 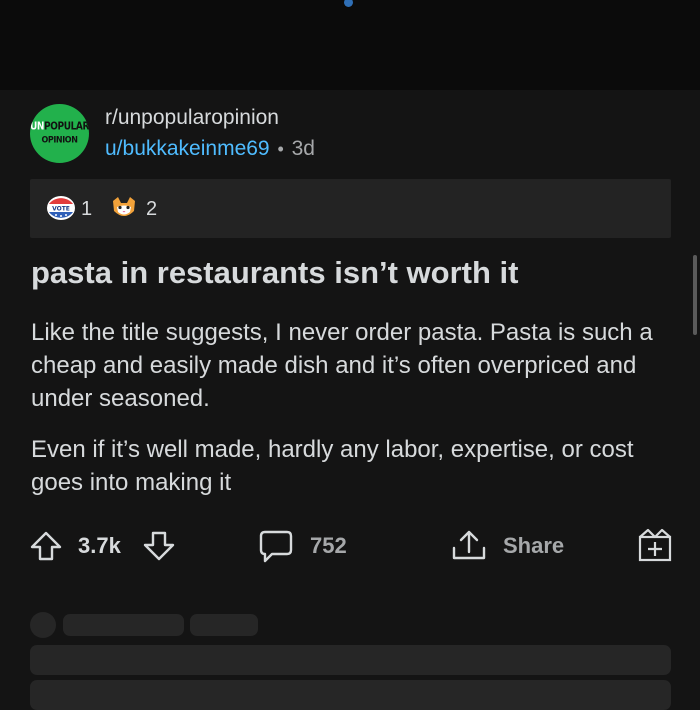 I want to click on award-count-vote: 1, so click(x=87, y=209).